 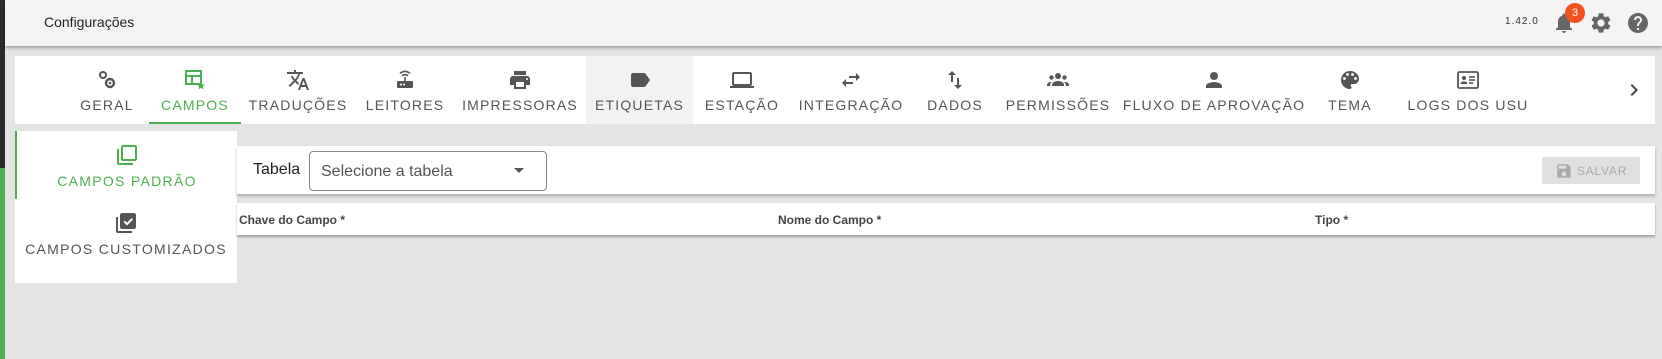 I want to click on router-icon, so click(x=405, y=80).